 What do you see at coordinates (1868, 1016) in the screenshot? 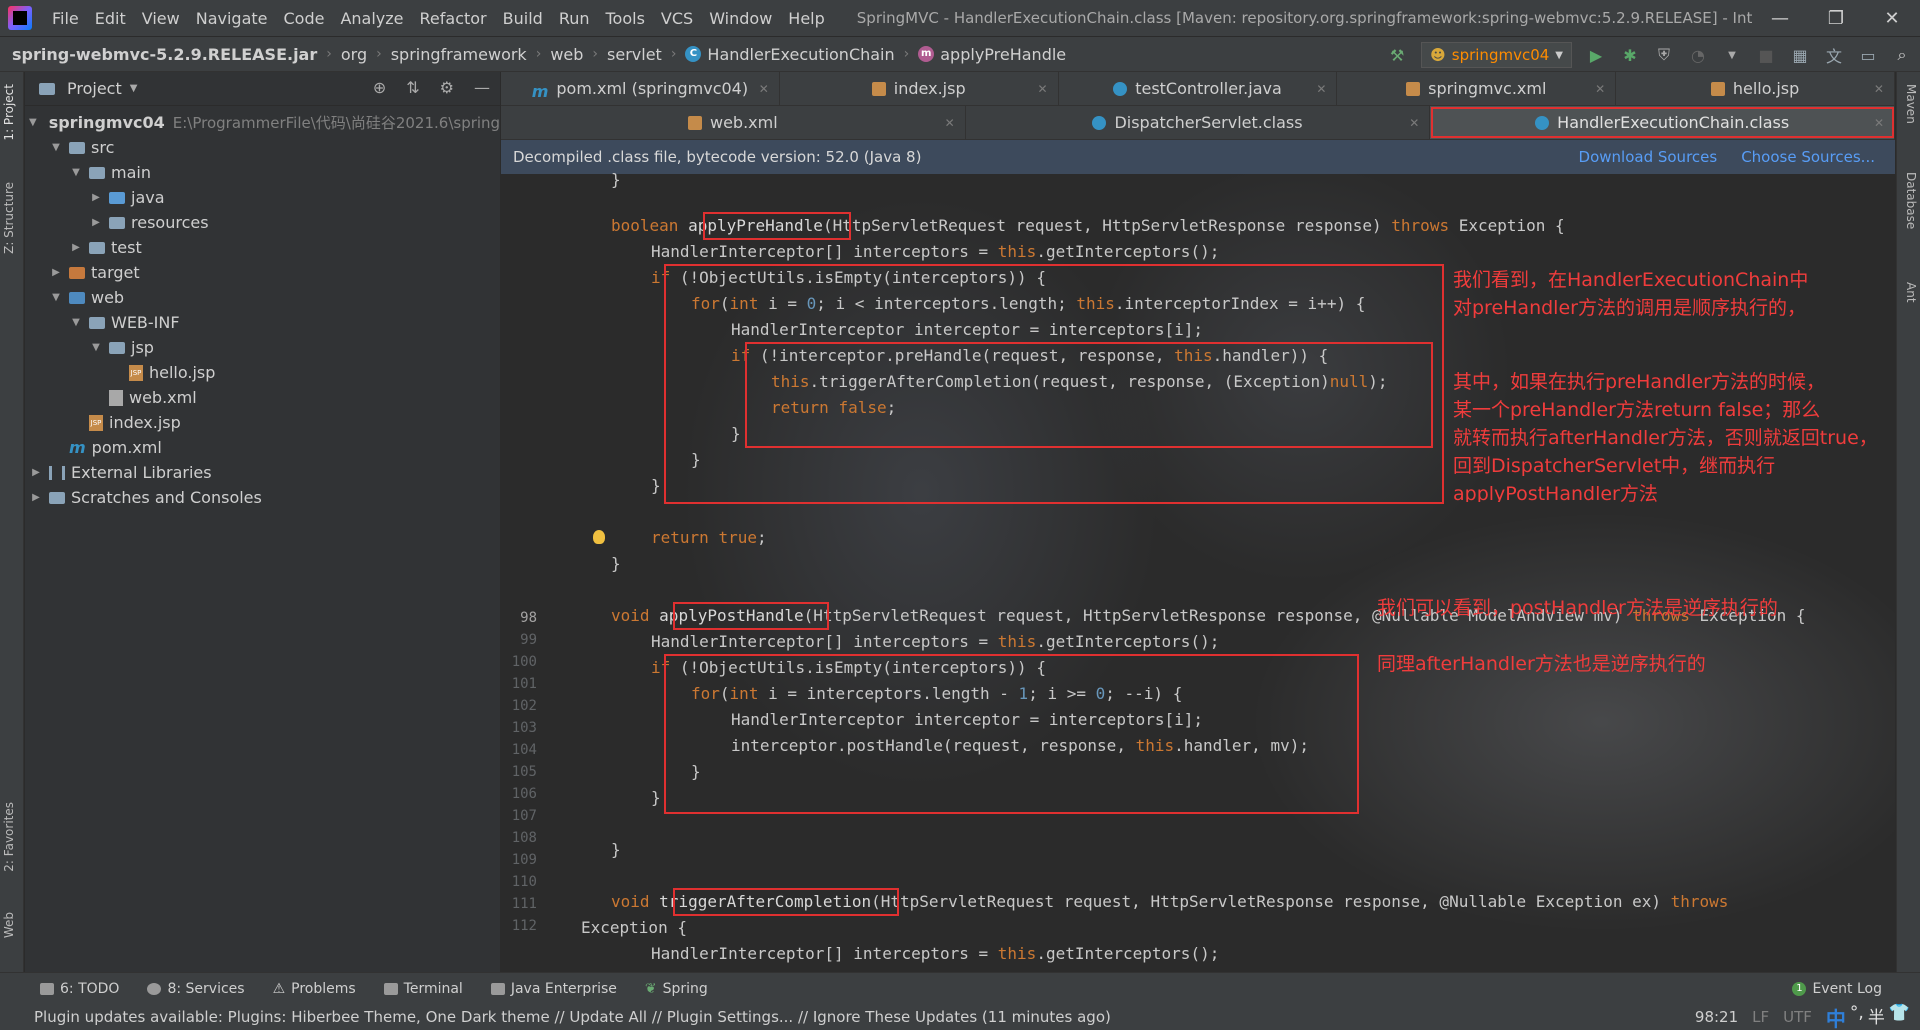
I see `ime-toolbar: 中 °, 半 👕` at bounding box center [1868, 1016].